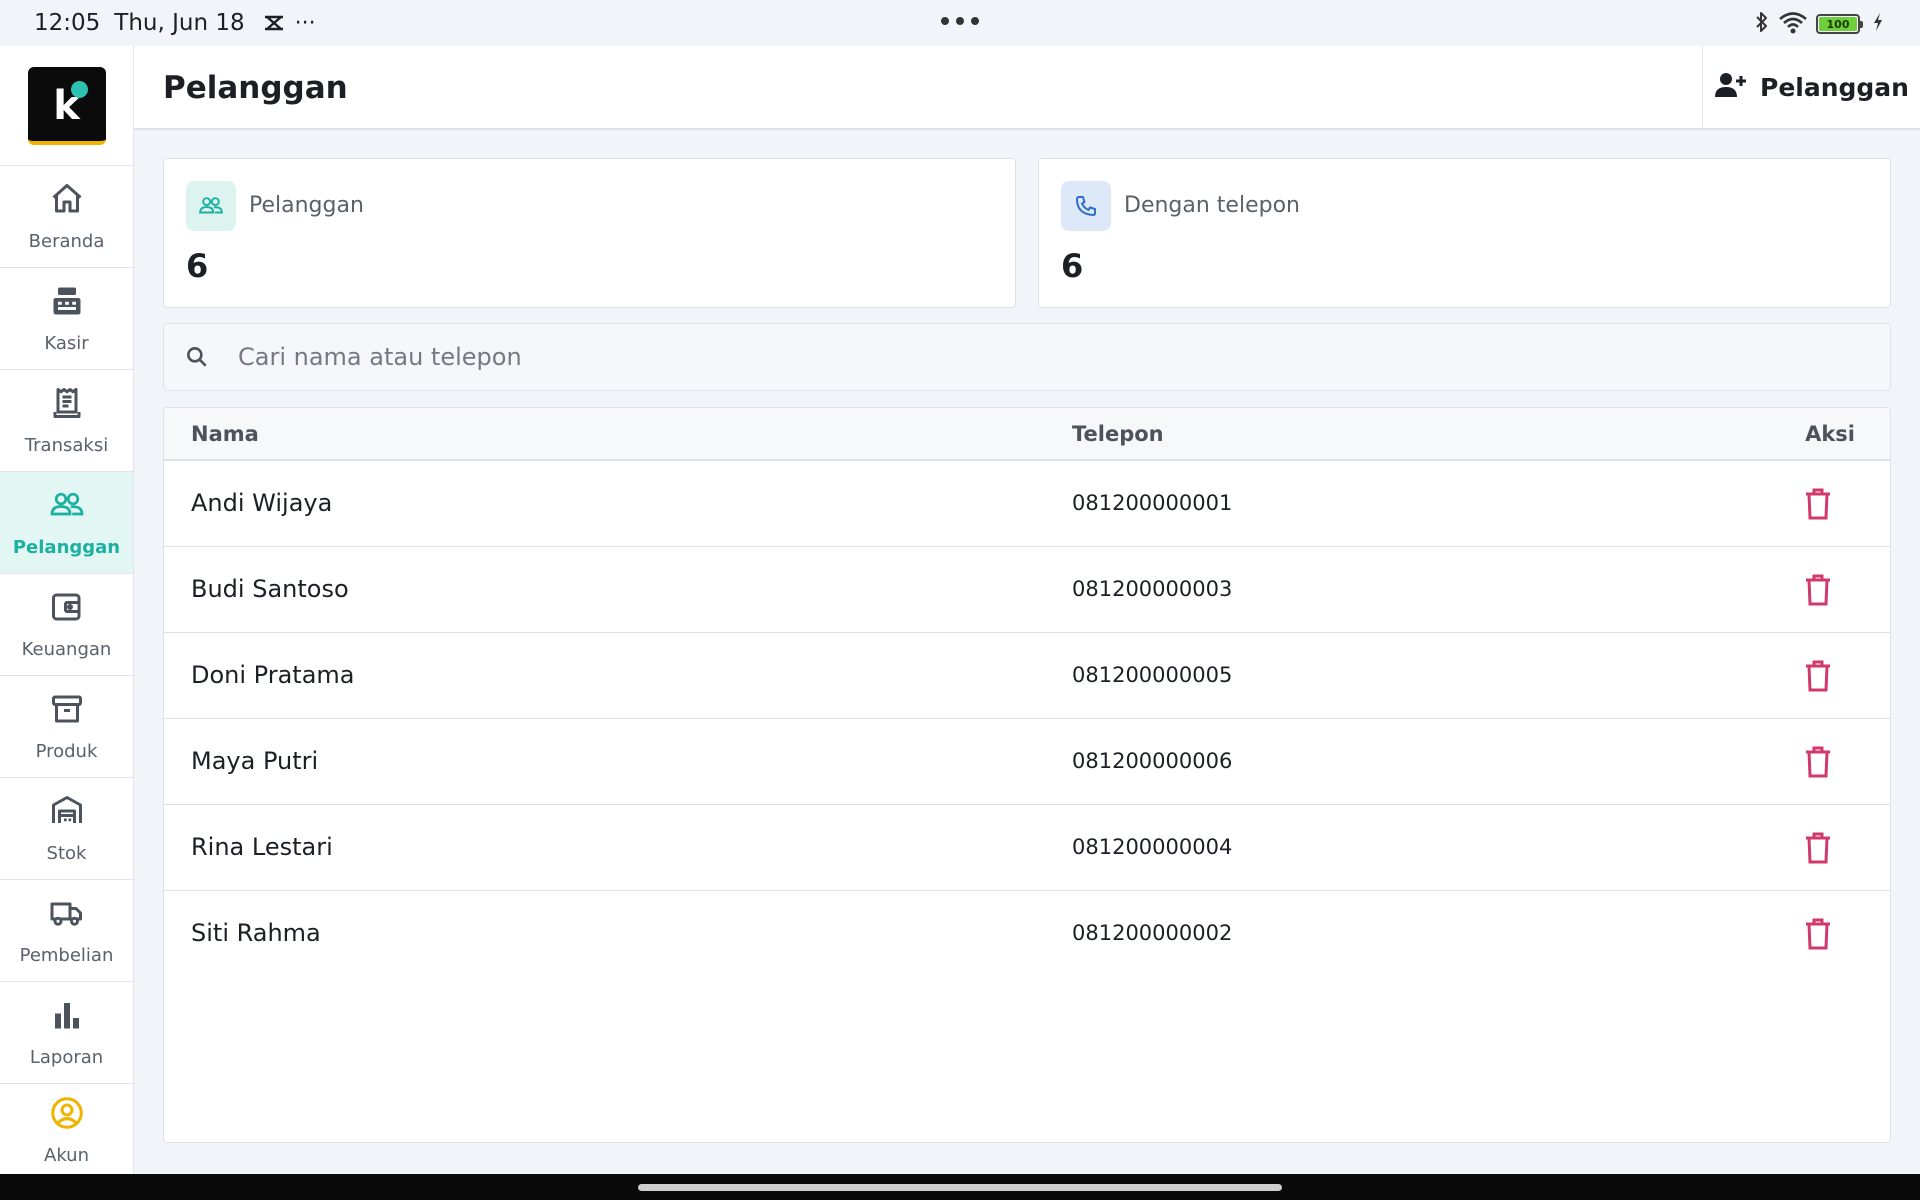 Image resolution: width=1920 pixels, height=1200 pixels. Describe the element at coordinates (1878, 24) in the screenshot. I see `charging-icon` at that location.